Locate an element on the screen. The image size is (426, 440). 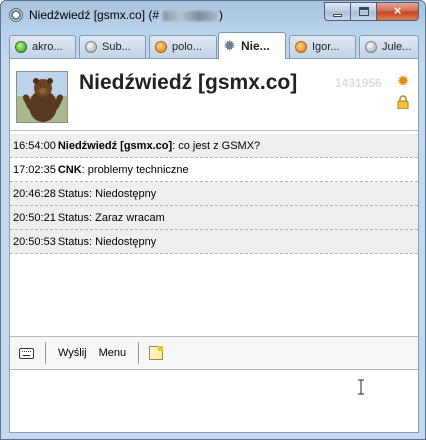
avatar is located at coordinates (42, 97).